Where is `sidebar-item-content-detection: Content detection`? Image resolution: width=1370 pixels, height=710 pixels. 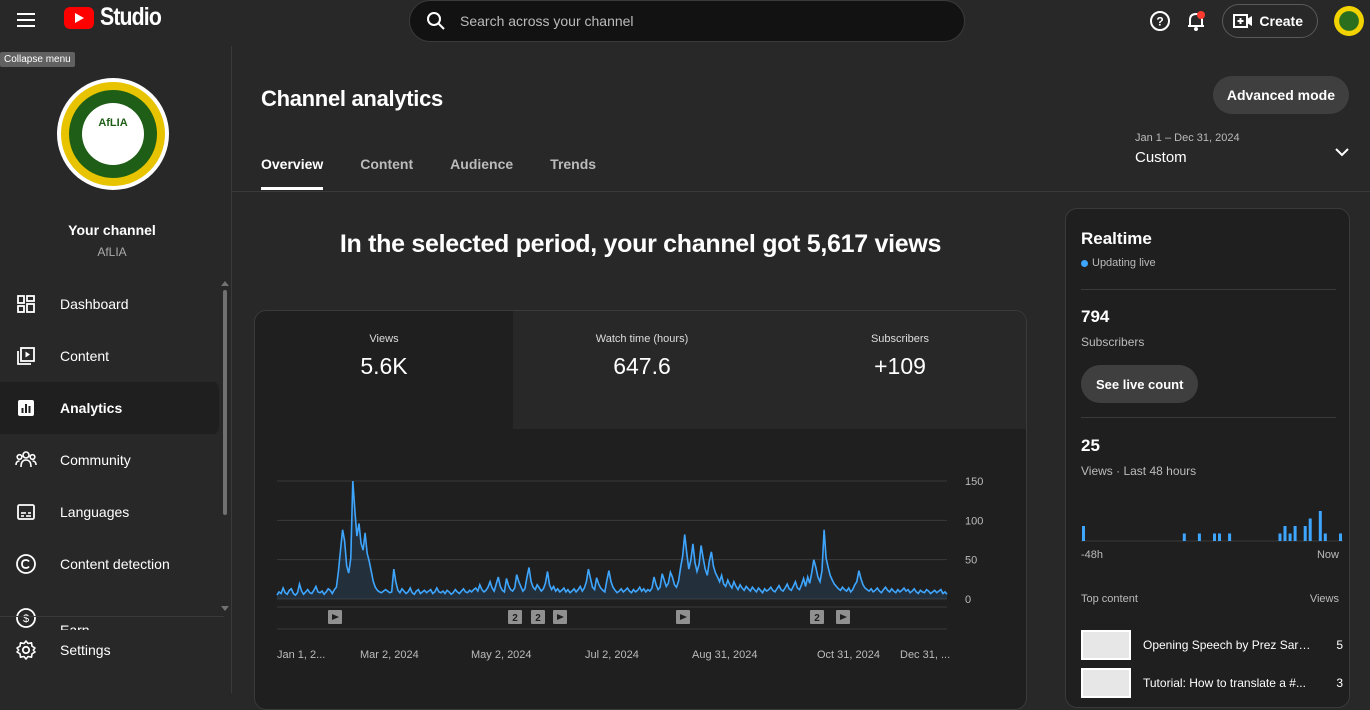
sidebar-item-content-detection: Content detection is located at coordinates (112, 564).